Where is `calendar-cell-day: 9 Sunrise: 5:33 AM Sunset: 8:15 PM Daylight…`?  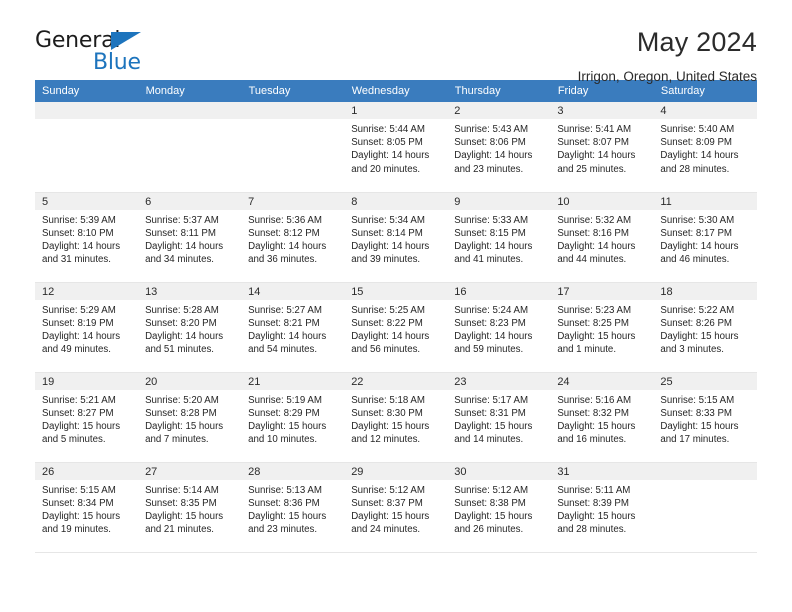
calendar-cell-day: 9 Sunrise: 5:33 AM Sunset: 8:15 PM Daylight… is located at coordinates (499, 237).